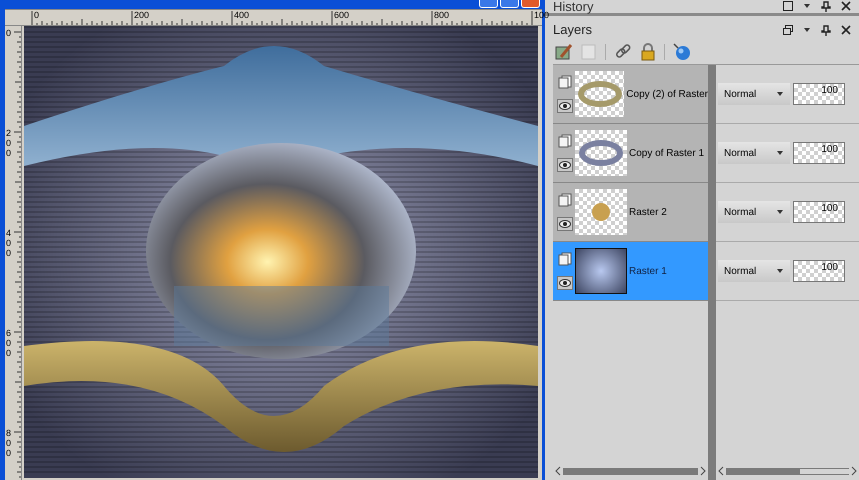  Describe the element at coordinates (509, 4) in the screenshot. I see `maximize-button` at that location.